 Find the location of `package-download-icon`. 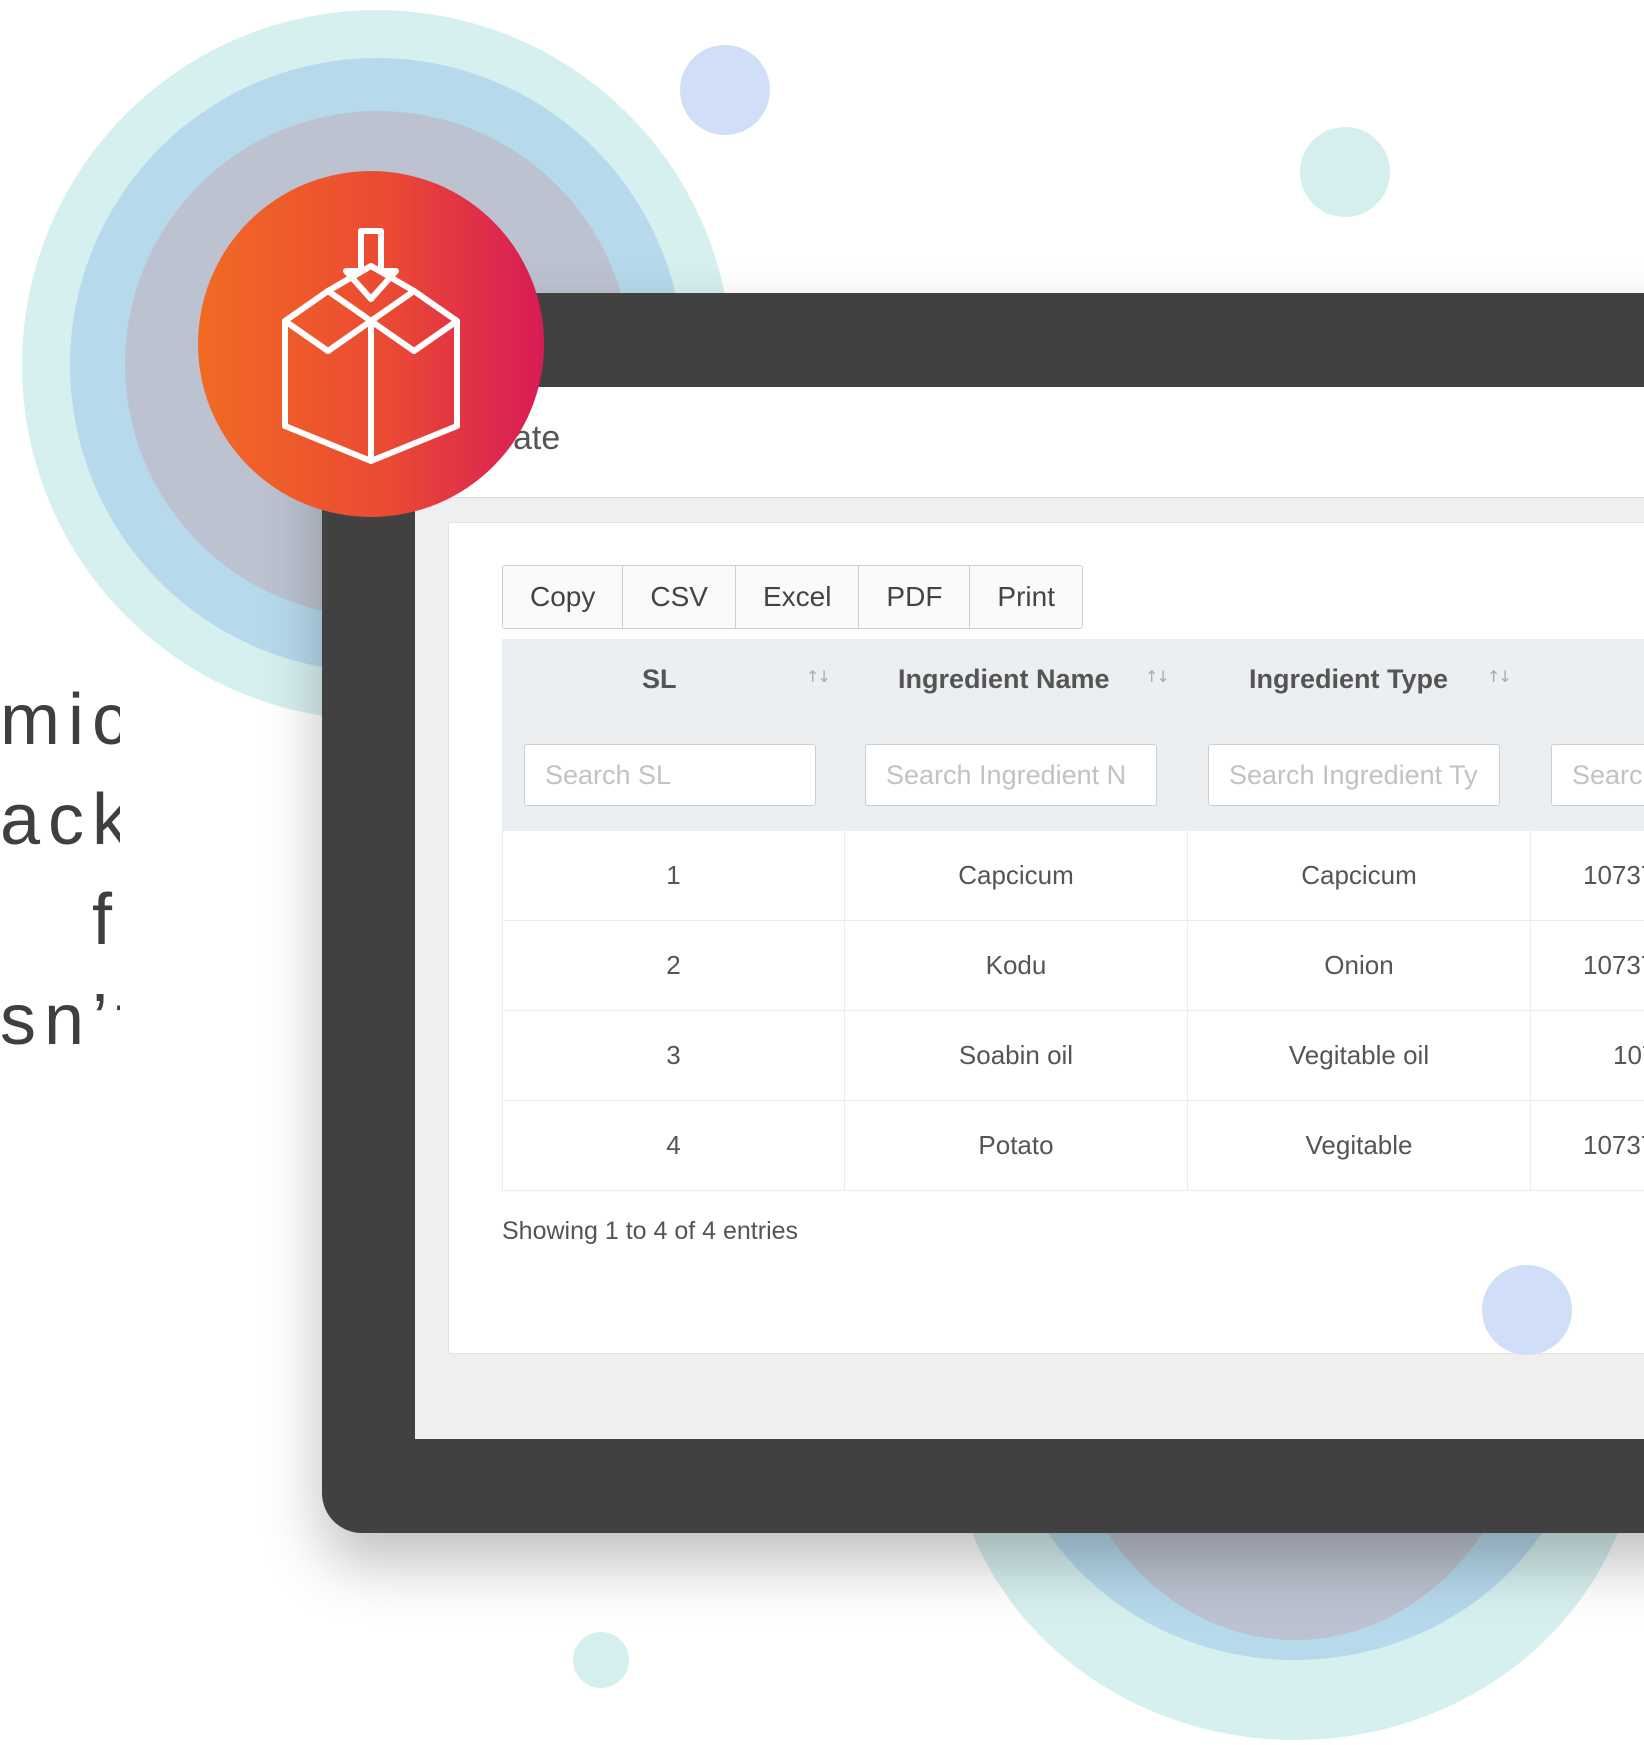

package-download-icon is located at coordinates (371, 346).